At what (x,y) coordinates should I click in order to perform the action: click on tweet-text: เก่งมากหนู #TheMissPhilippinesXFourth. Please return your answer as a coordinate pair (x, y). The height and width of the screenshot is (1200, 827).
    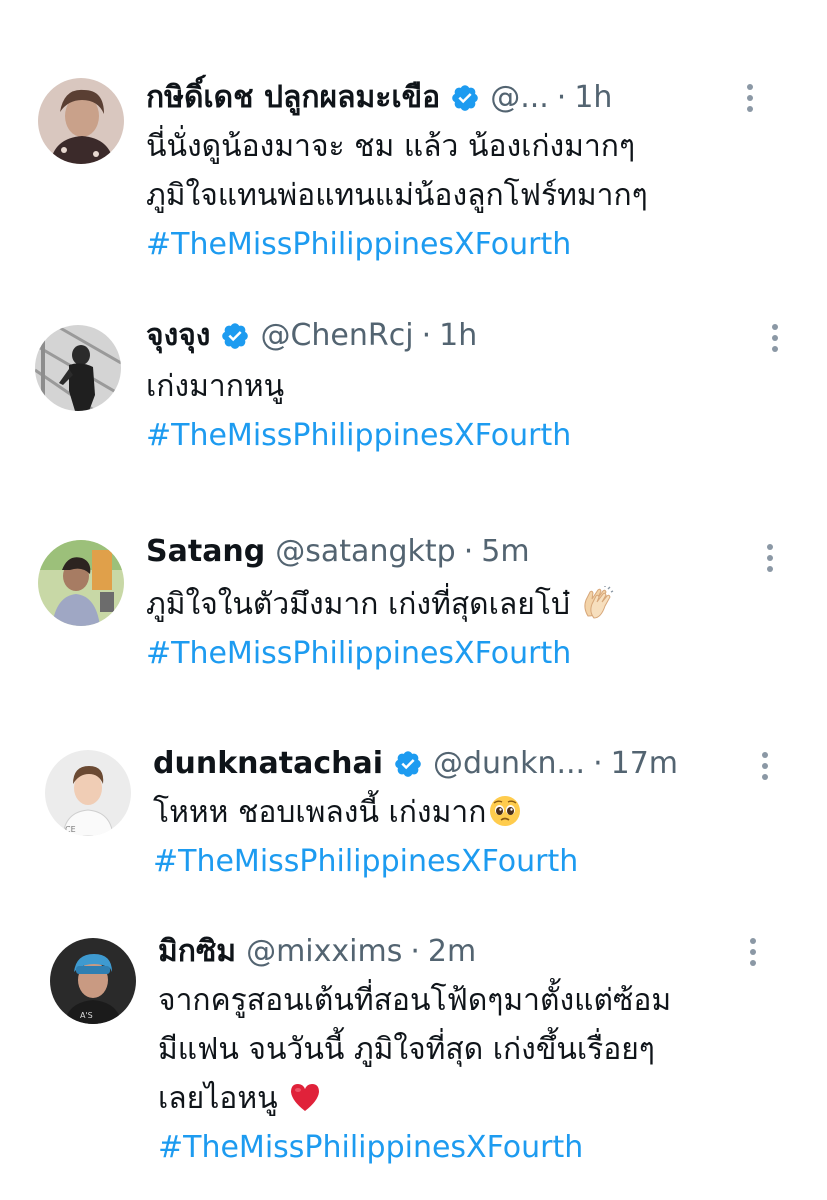
    Looking at the image, I should click on (358, 411).